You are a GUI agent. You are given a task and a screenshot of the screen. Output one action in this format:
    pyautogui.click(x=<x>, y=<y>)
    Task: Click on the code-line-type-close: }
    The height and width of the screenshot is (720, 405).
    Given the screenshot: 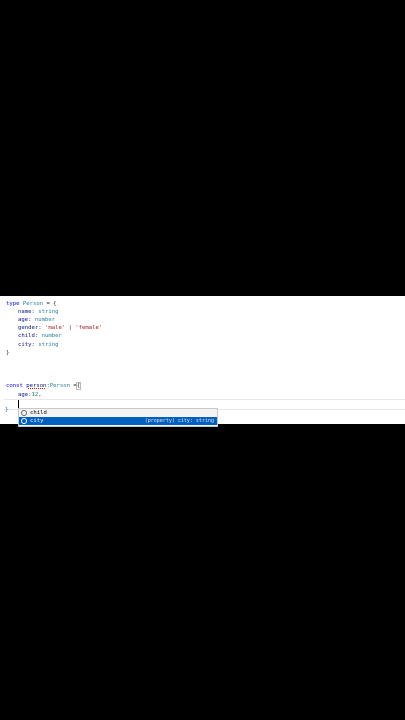 What is the action you would take?
    pyautogui.click(x=8, y=353)
    